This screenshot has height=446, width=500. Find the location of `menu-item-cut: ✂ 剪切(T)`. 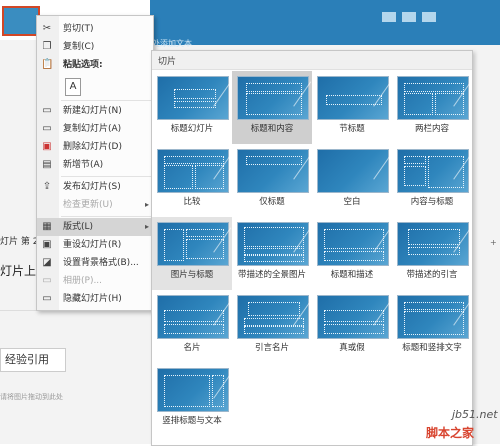

menu-item-cut: ✂ 剪切(T) is located at coordinates (95, 29).